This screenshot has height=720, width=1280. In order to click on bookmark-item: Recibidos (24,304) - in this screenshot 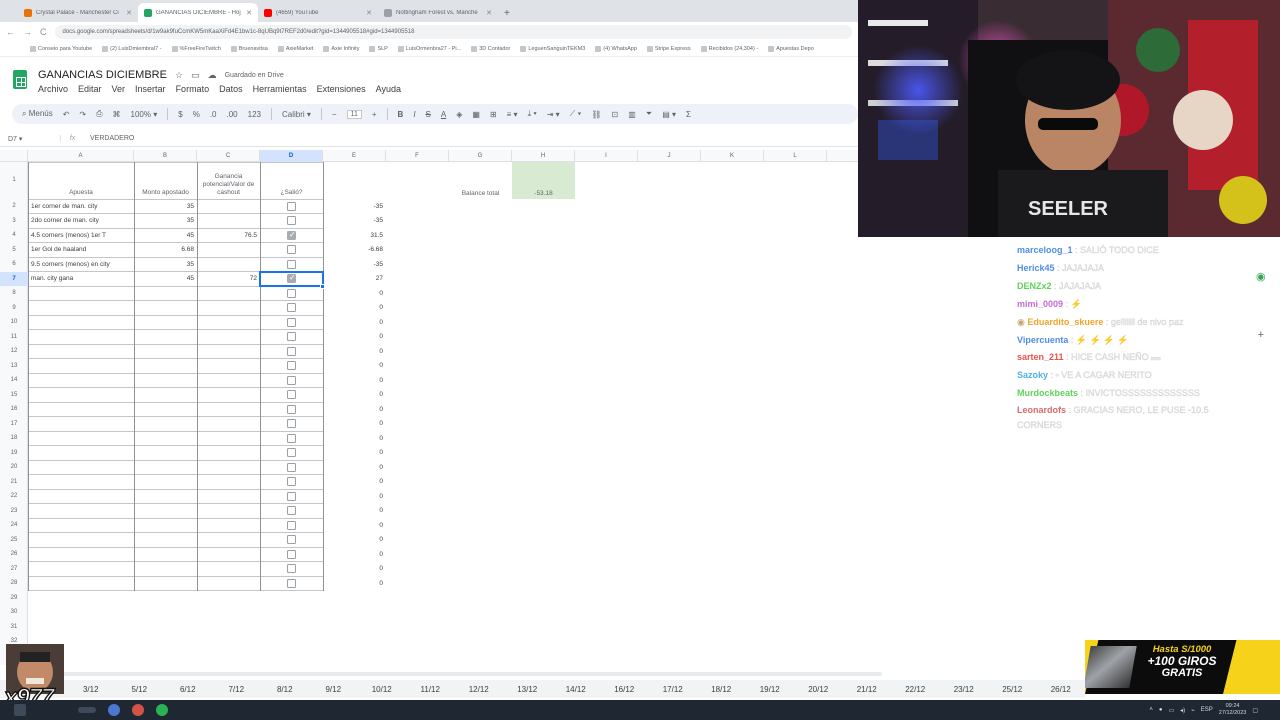, I will do `click(729, 49)`.